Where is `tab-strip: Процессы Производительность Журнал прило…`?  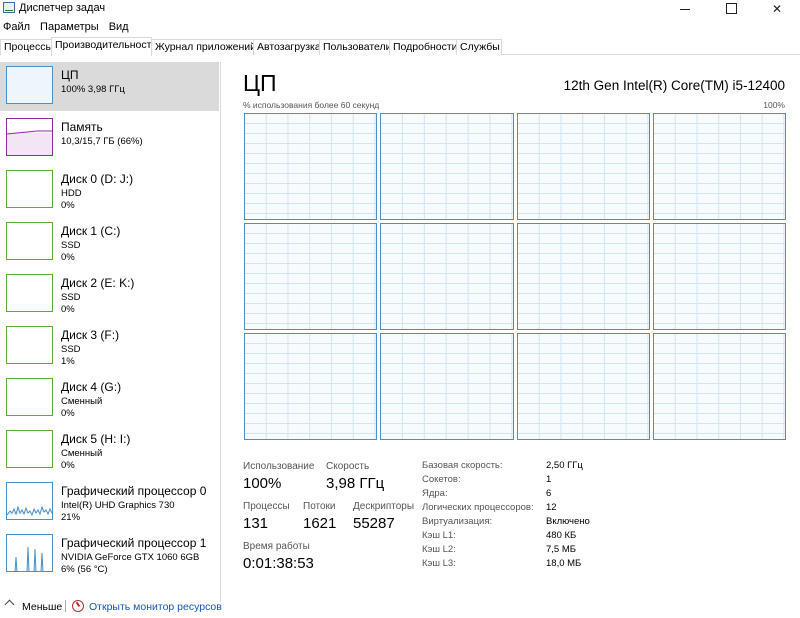
tab-strip: Процессы Производительность Журнал прило… is located at coordinates (400, 46).